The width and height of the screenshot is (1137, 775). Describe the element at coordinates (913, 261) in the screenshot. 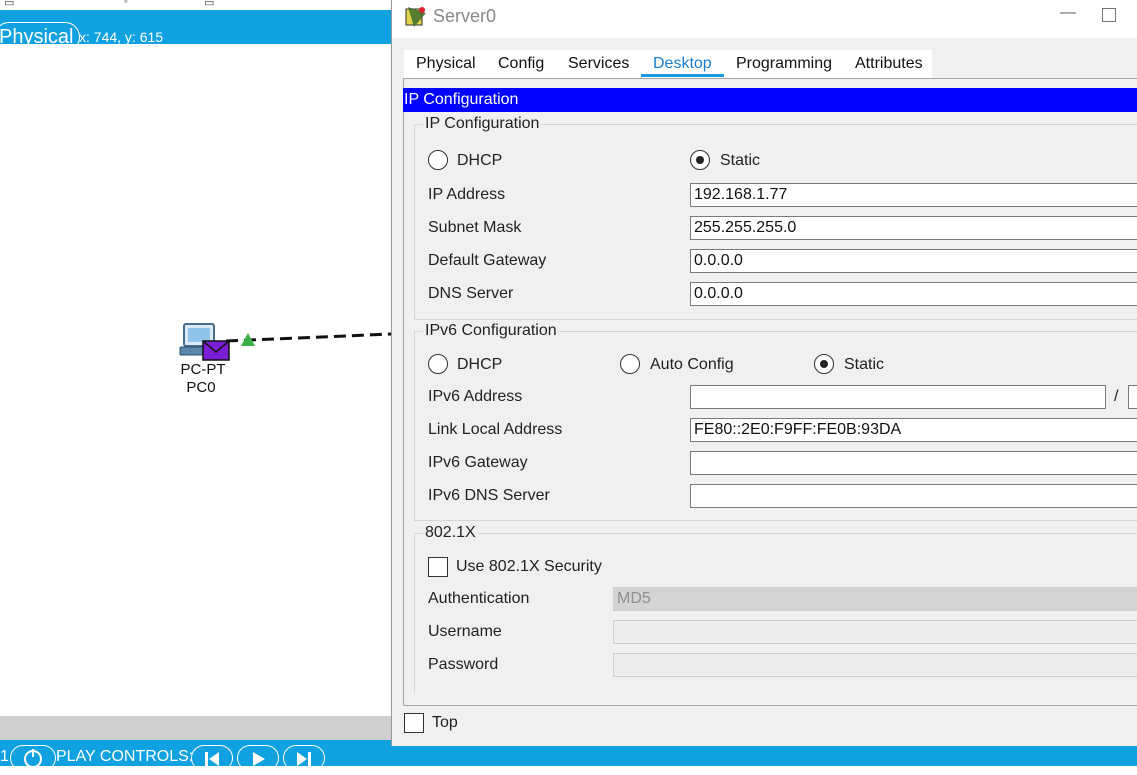

I see `default-gateway-field: 0.0.0.0` at that location.